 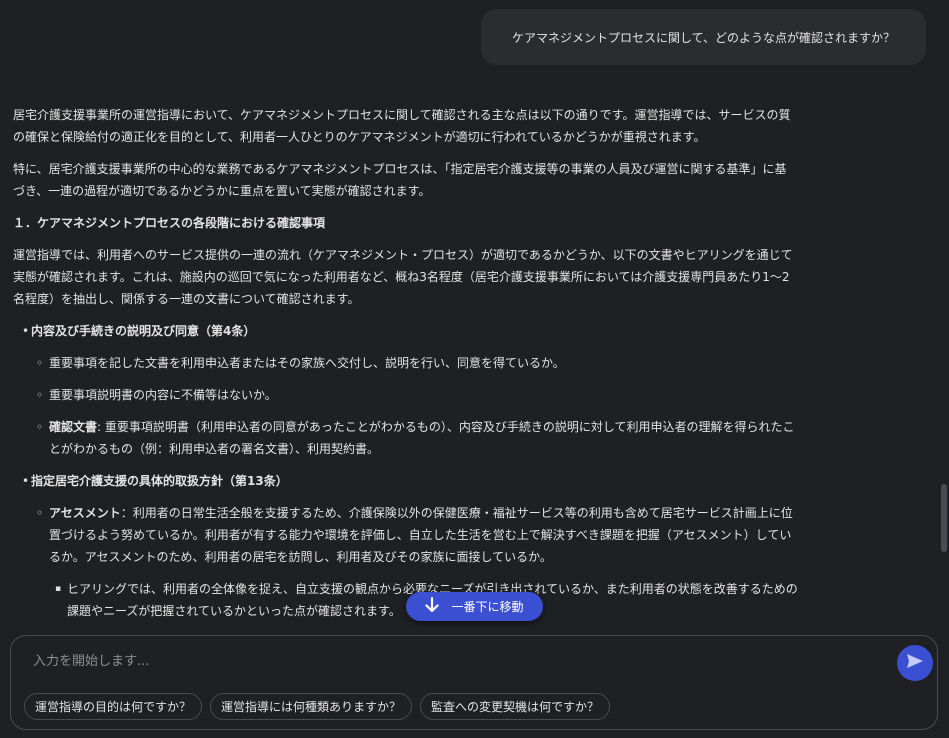 What do you see at coordinates (432, 606) in the screenshot?
I see `arrow-down-icon` at bounding box center [432, 606].